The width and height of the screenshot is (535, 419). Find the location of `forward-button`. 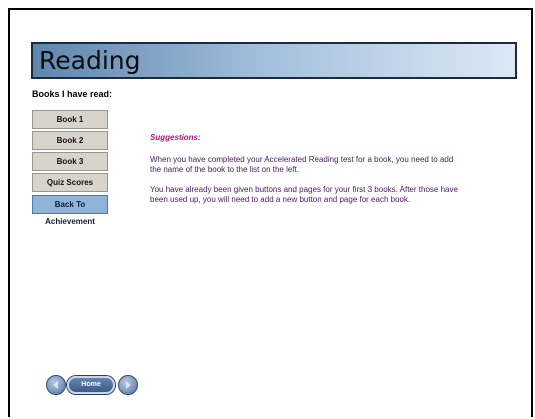

forward-button is located at coordinates (128, 385).